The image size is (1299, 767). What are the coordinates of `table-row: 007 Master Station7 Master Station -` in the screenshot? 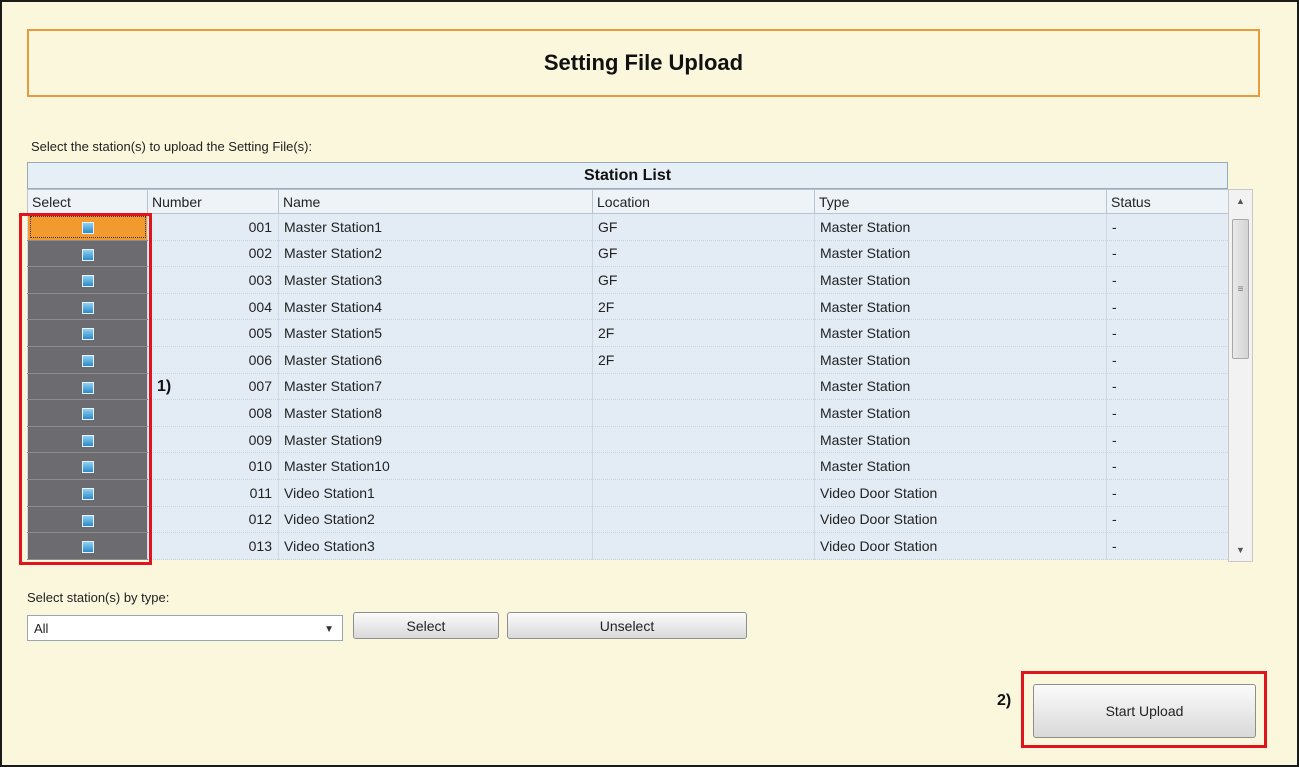 It's located at (628, 387).